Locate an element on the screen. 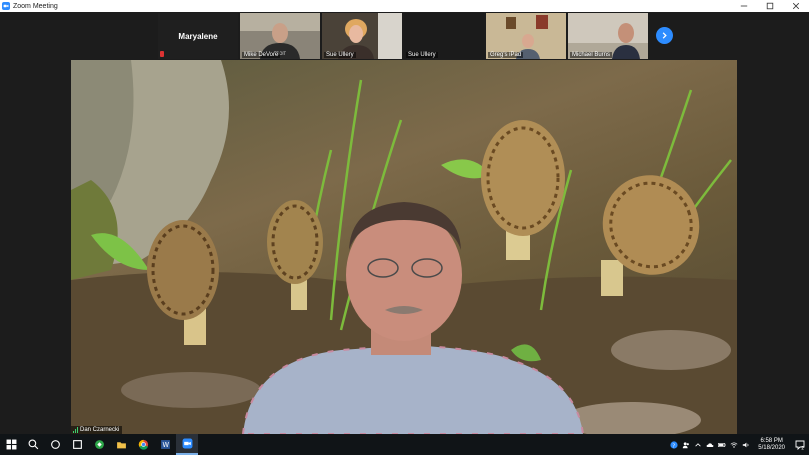 This screenshot has width=809, height=455. folder-icon is located at coordinates (121, 444).